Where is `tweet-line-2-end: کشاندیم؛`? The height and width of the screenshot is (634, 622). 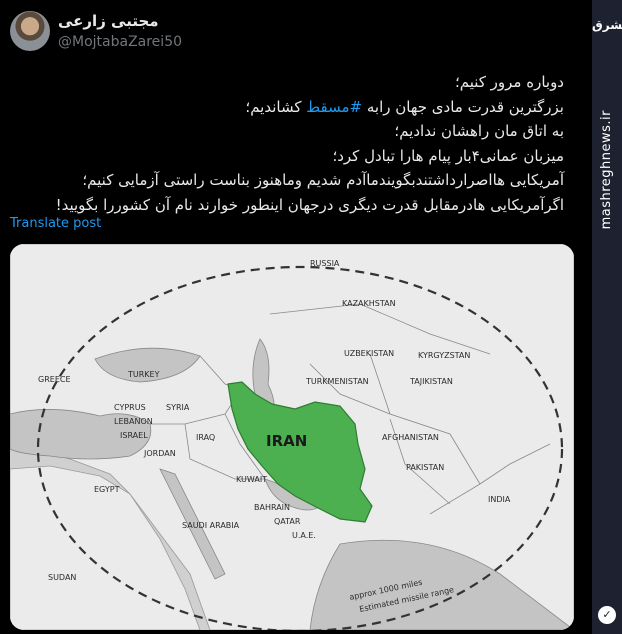 tweet-line-2-end: کشاندیم؛ is located at coordinates (276, 106).